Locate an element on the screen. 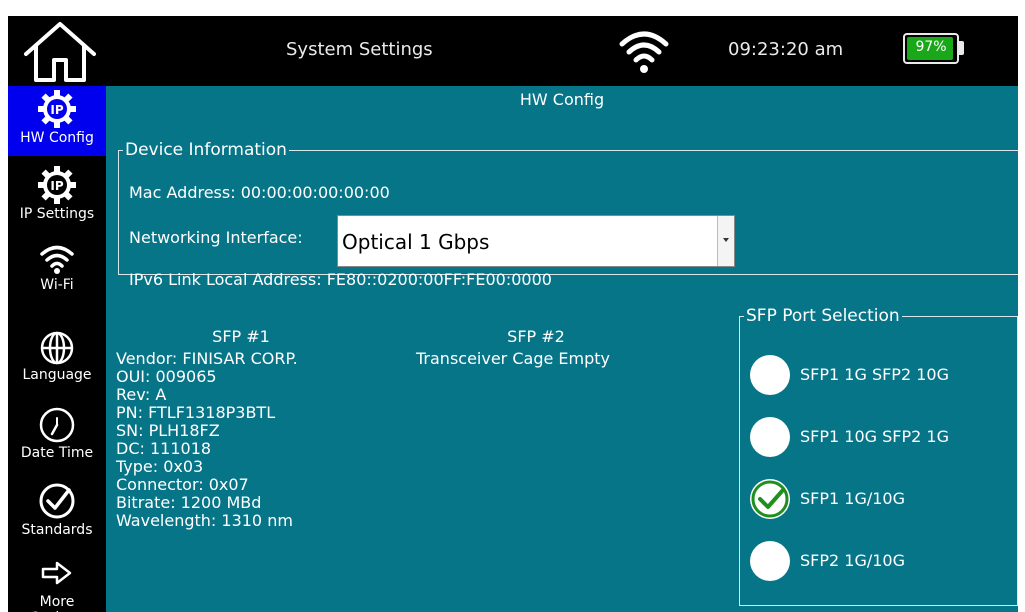 The image size is (1025, 612). port-option-label: SFP1 10G SFP2 1G is located at coordinates (874, 436).